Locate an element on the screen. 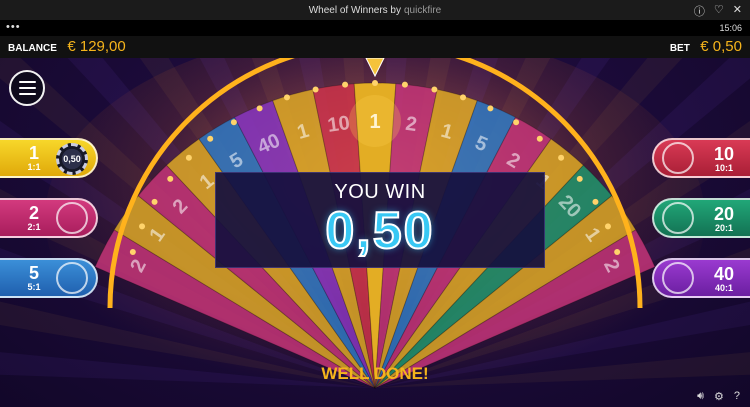  win-amount: 0,50 is located at coordinates (379, 231).